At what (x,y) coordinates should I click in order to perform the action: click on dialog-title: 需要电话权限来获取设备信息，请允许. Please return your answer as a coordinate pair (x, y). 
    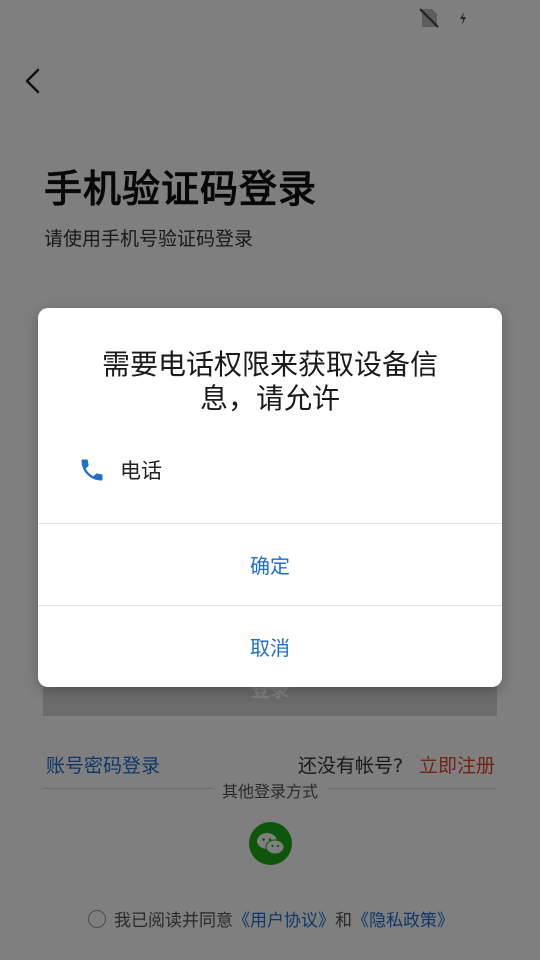
    Looking at the image, I should click on (269, 381).